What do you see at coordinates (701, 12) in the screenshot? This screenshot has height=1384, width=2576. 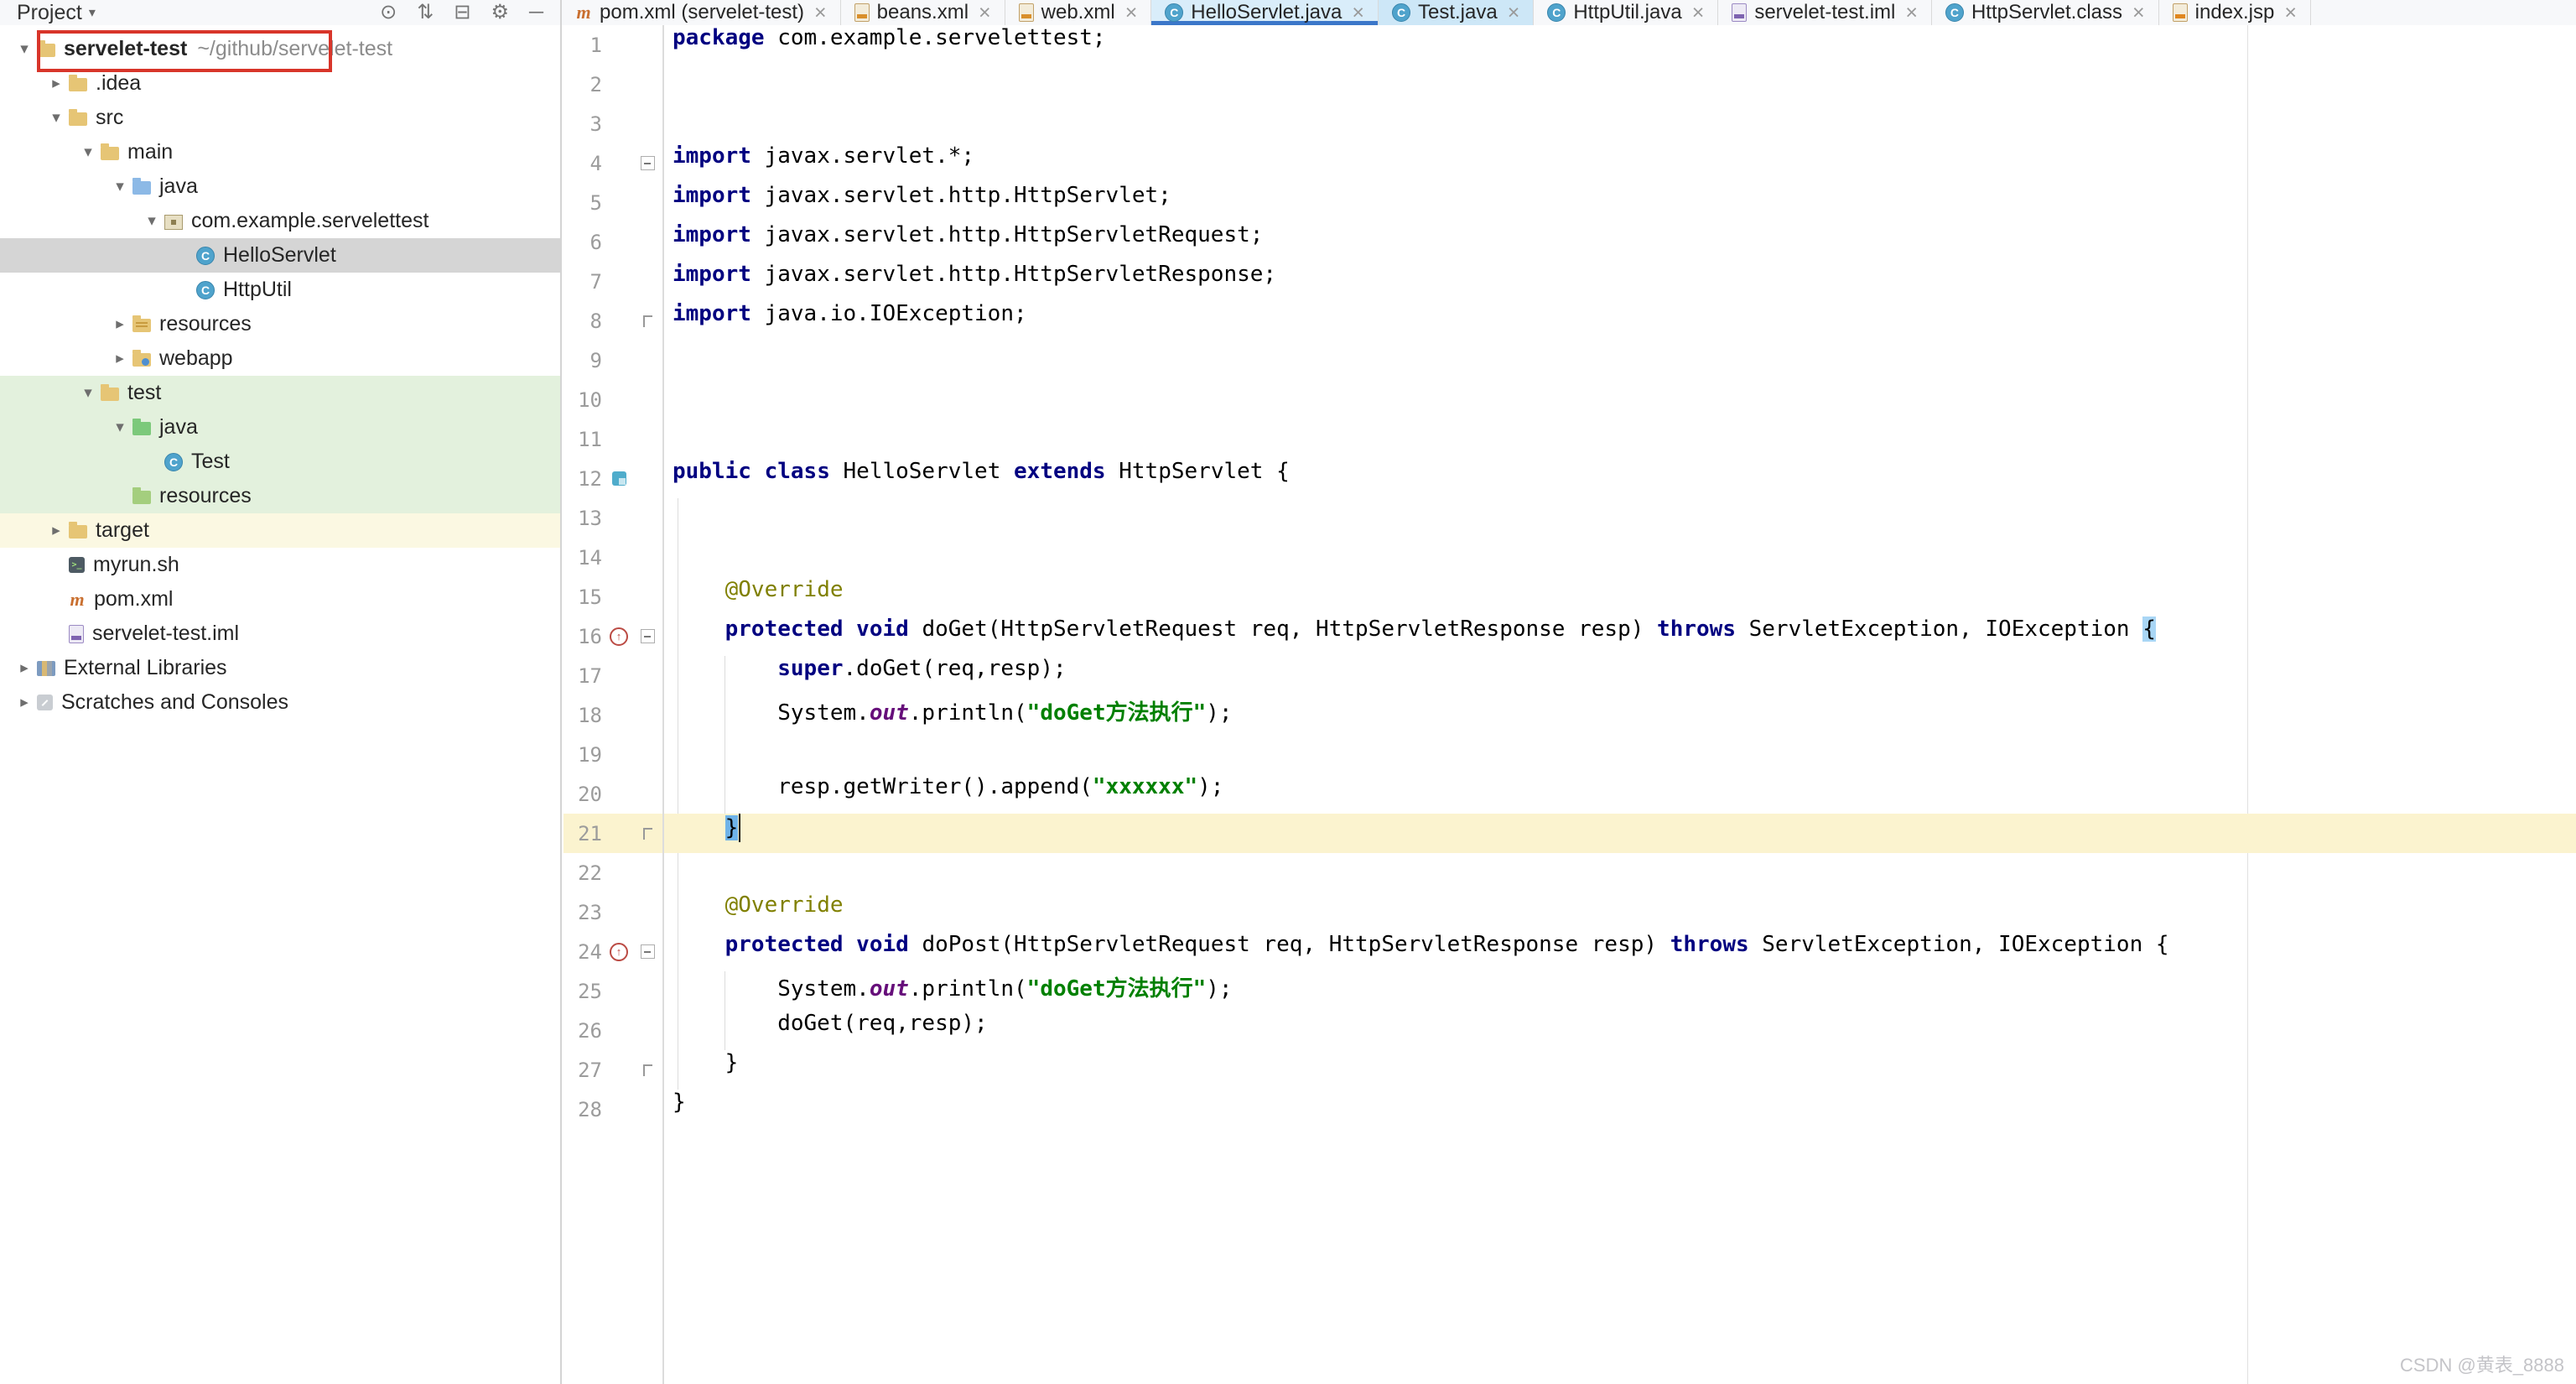 I see `tab-pom.xml (servelet-test): pom.xml (servelet-test) ×` at bounding box center [701, 12].